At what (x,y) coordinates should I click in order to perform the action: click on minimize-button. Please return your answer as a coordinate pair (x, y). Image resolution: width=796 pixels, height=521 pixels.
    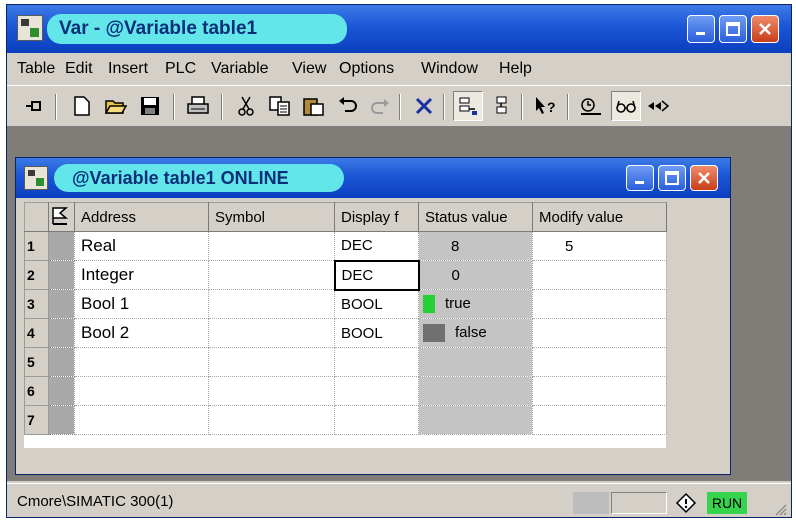
    Looking at the image, I should click on (701, 29).